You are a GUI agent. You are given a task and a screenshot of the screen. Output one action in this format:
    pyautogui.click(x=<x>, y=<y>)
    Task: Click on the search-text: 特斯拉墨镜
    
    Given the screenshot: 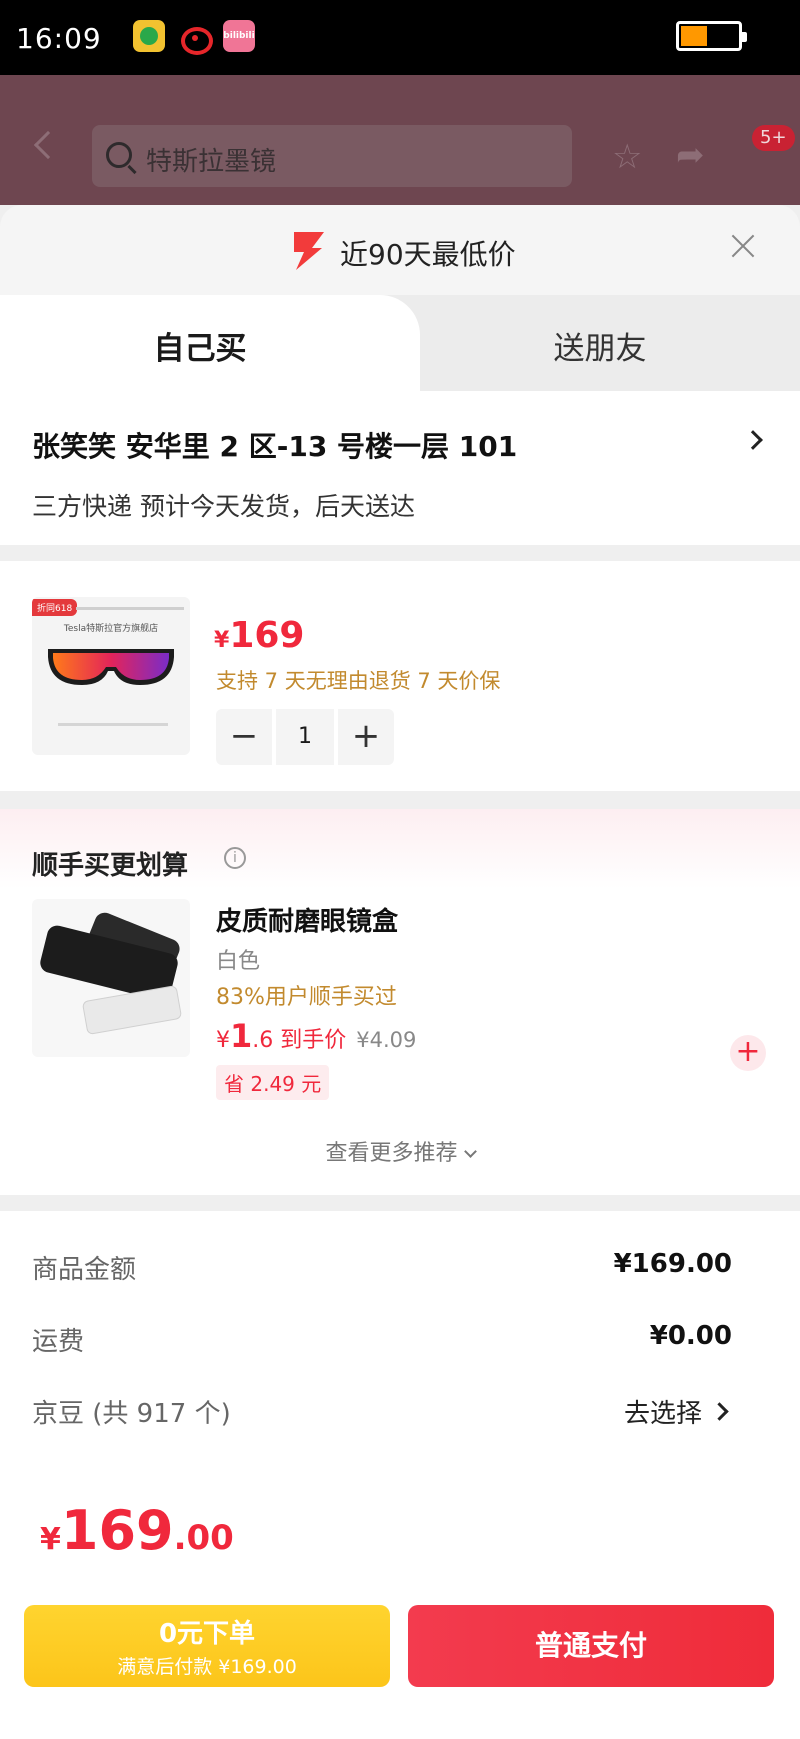 What is the action you would take?
    pyautogui.click(x=211, y=162)
    